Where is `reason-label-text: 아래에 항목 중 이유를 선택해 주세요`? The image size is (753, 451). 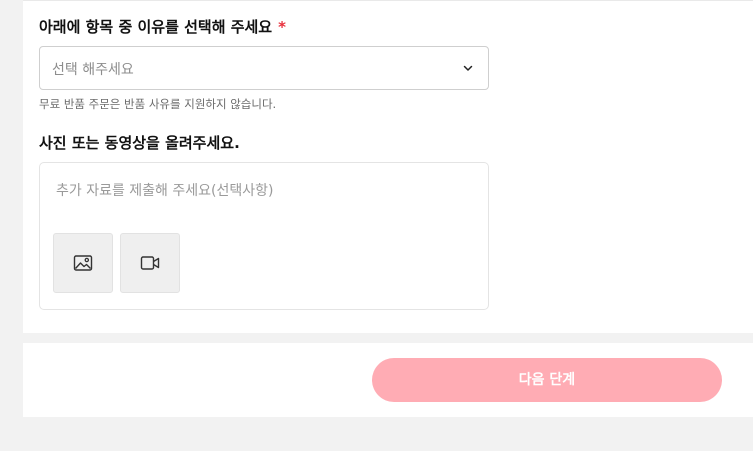 reason-label-text: 아래에 항목 중 이유를 선택해 주세요 is located at coordinates (156, 27).